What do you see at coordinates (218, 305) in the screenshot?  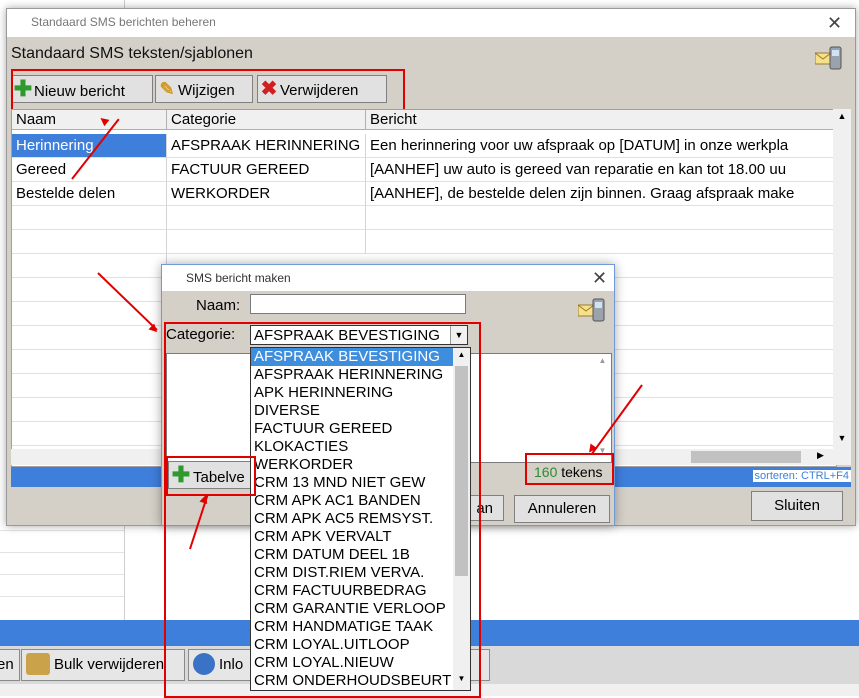 I see `name-label: Naam:` at bounding box center [218, 305].